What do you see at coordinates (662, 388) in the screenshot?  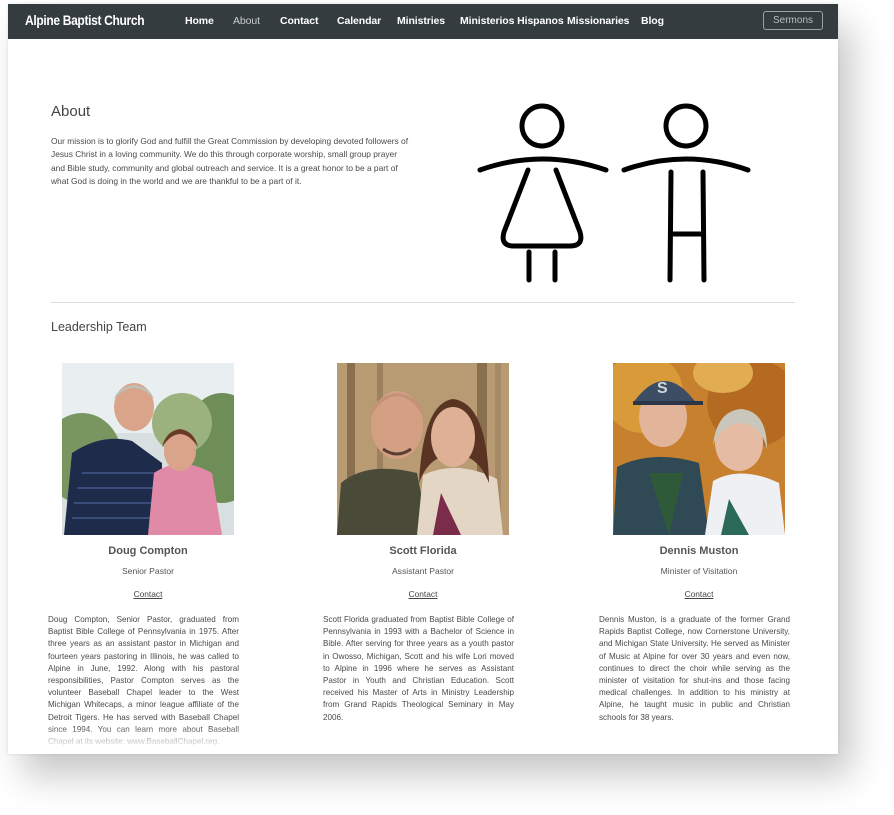 I see `svg-text: S` at bounding box center [662, 388].